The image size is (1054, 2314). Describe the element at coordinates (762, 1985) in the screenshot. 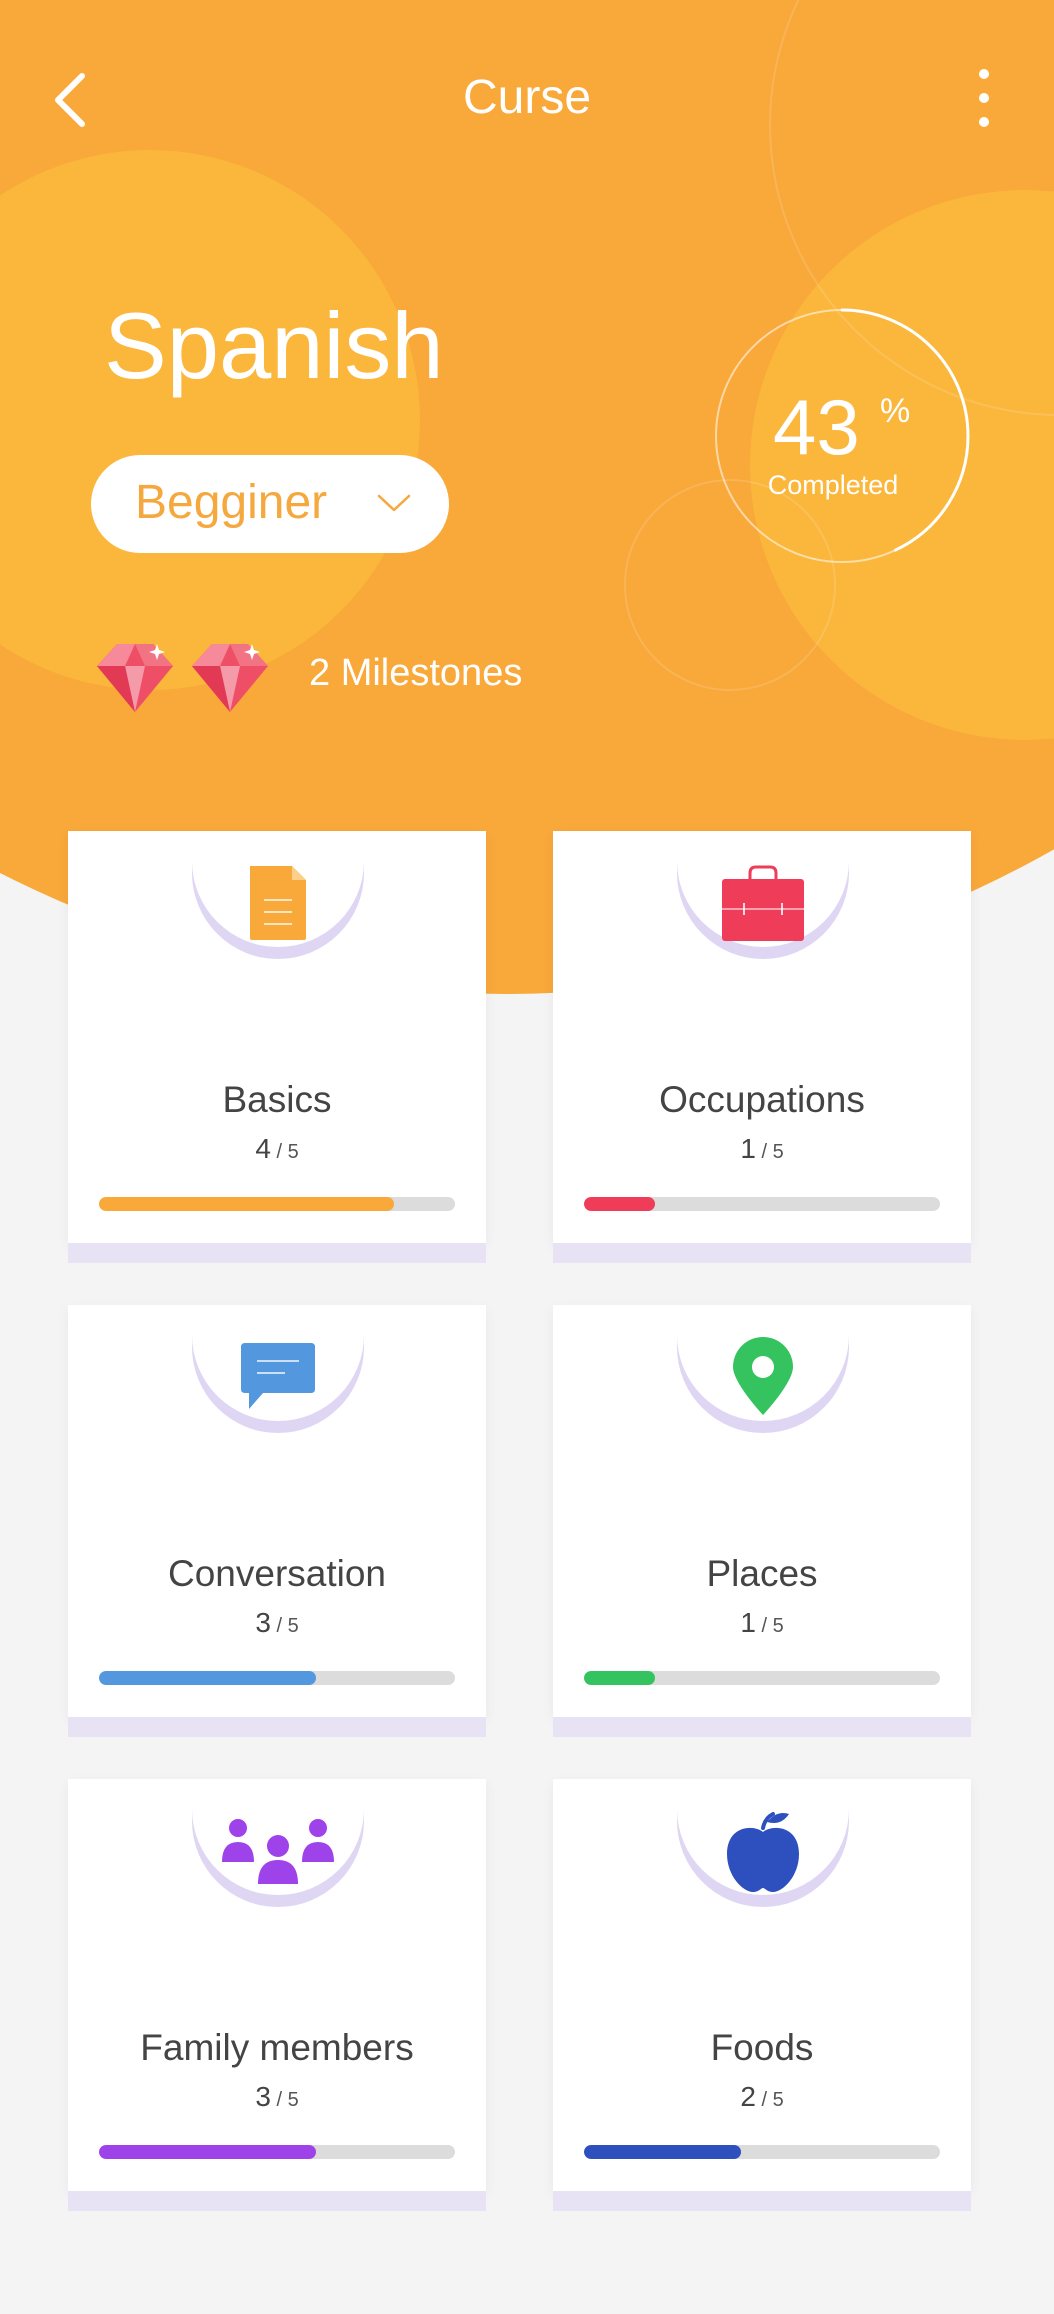

I see `card-foods: Foods 2 / 5` at that location.